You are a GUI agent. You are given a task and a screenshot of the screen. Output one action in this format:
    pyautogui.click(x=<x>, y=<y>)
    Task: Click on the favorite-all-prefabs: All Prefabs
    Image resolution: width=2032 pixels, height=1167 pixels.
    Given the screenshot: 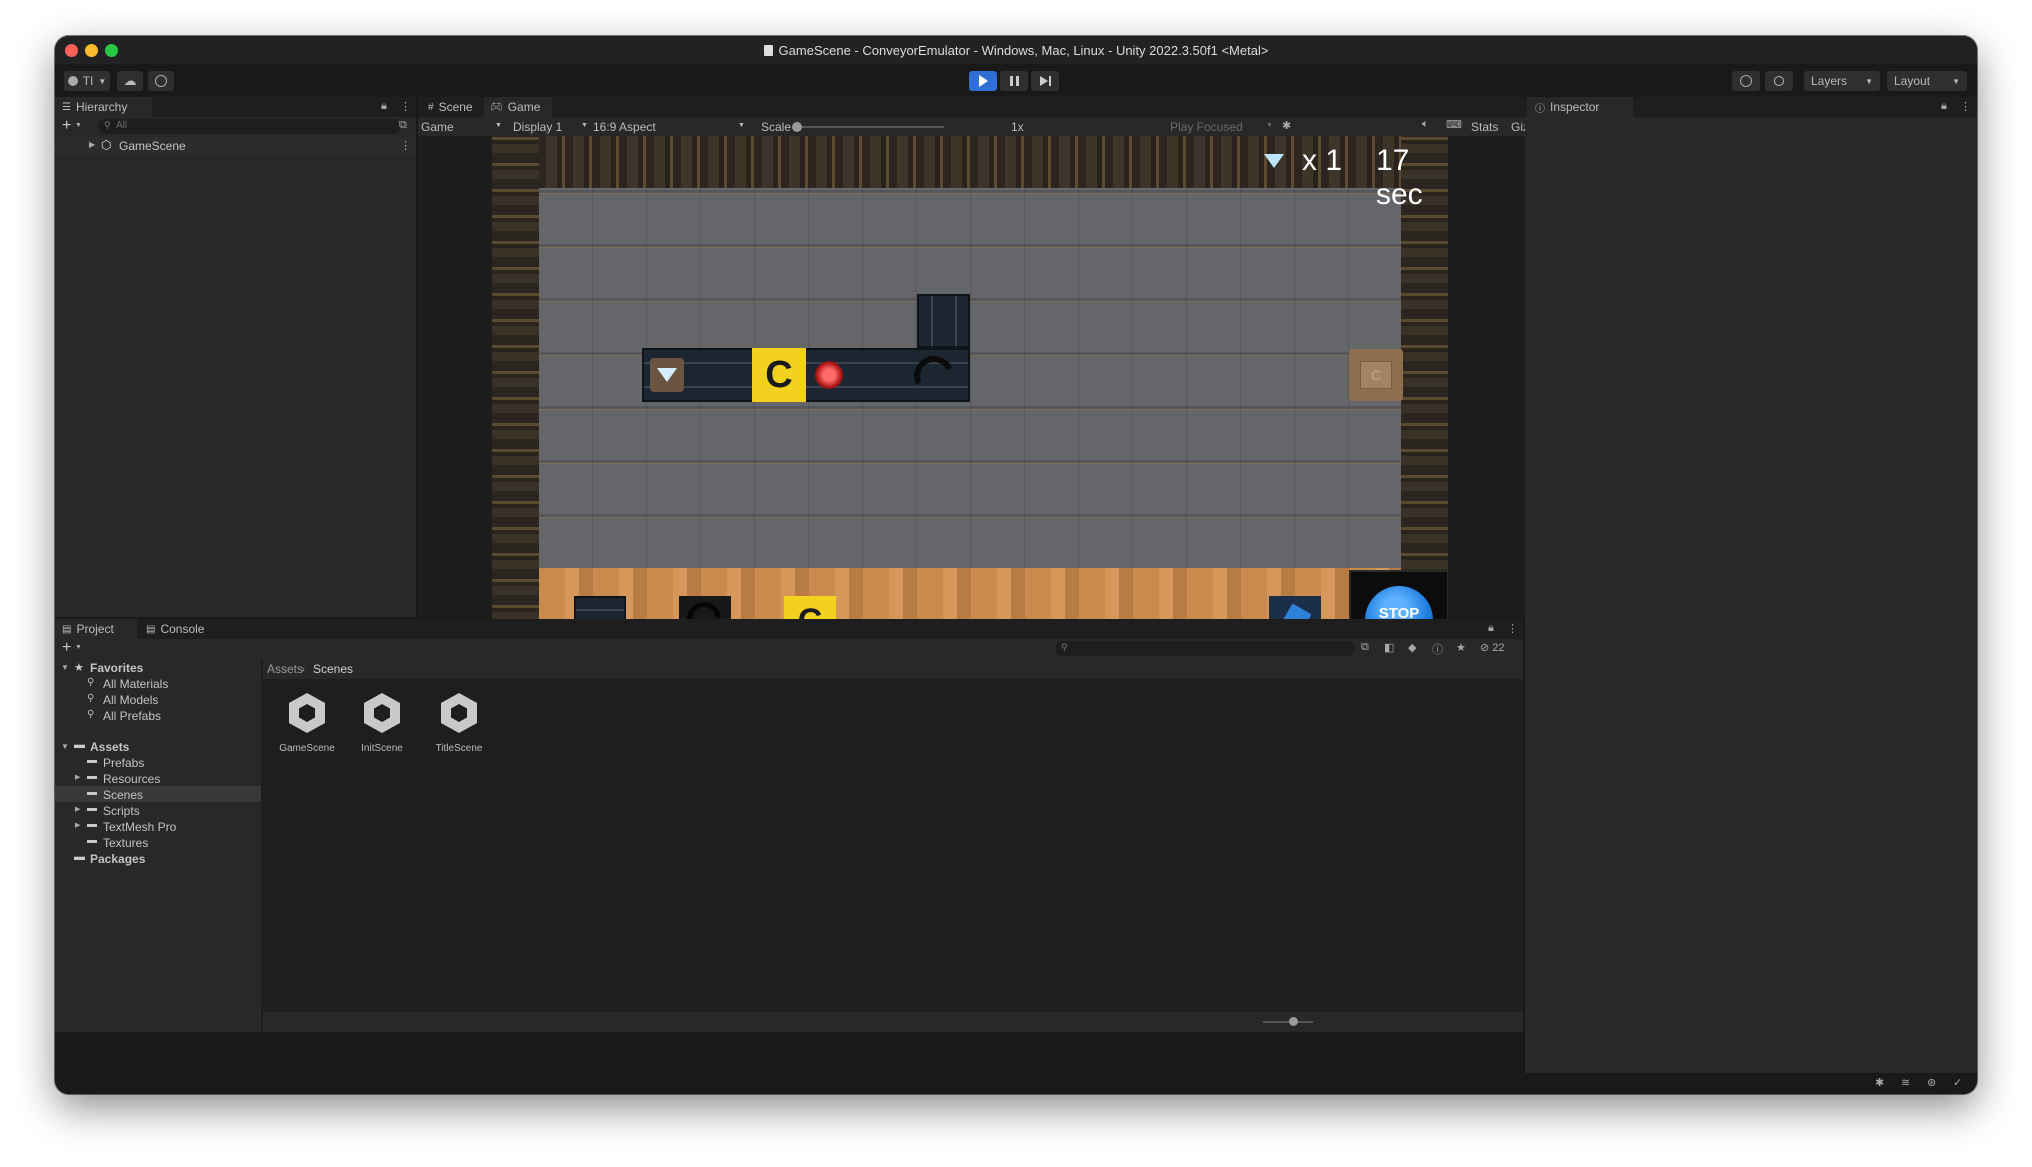 What is the action you would take?
    pyautogui.click(x=132, y=716)
    